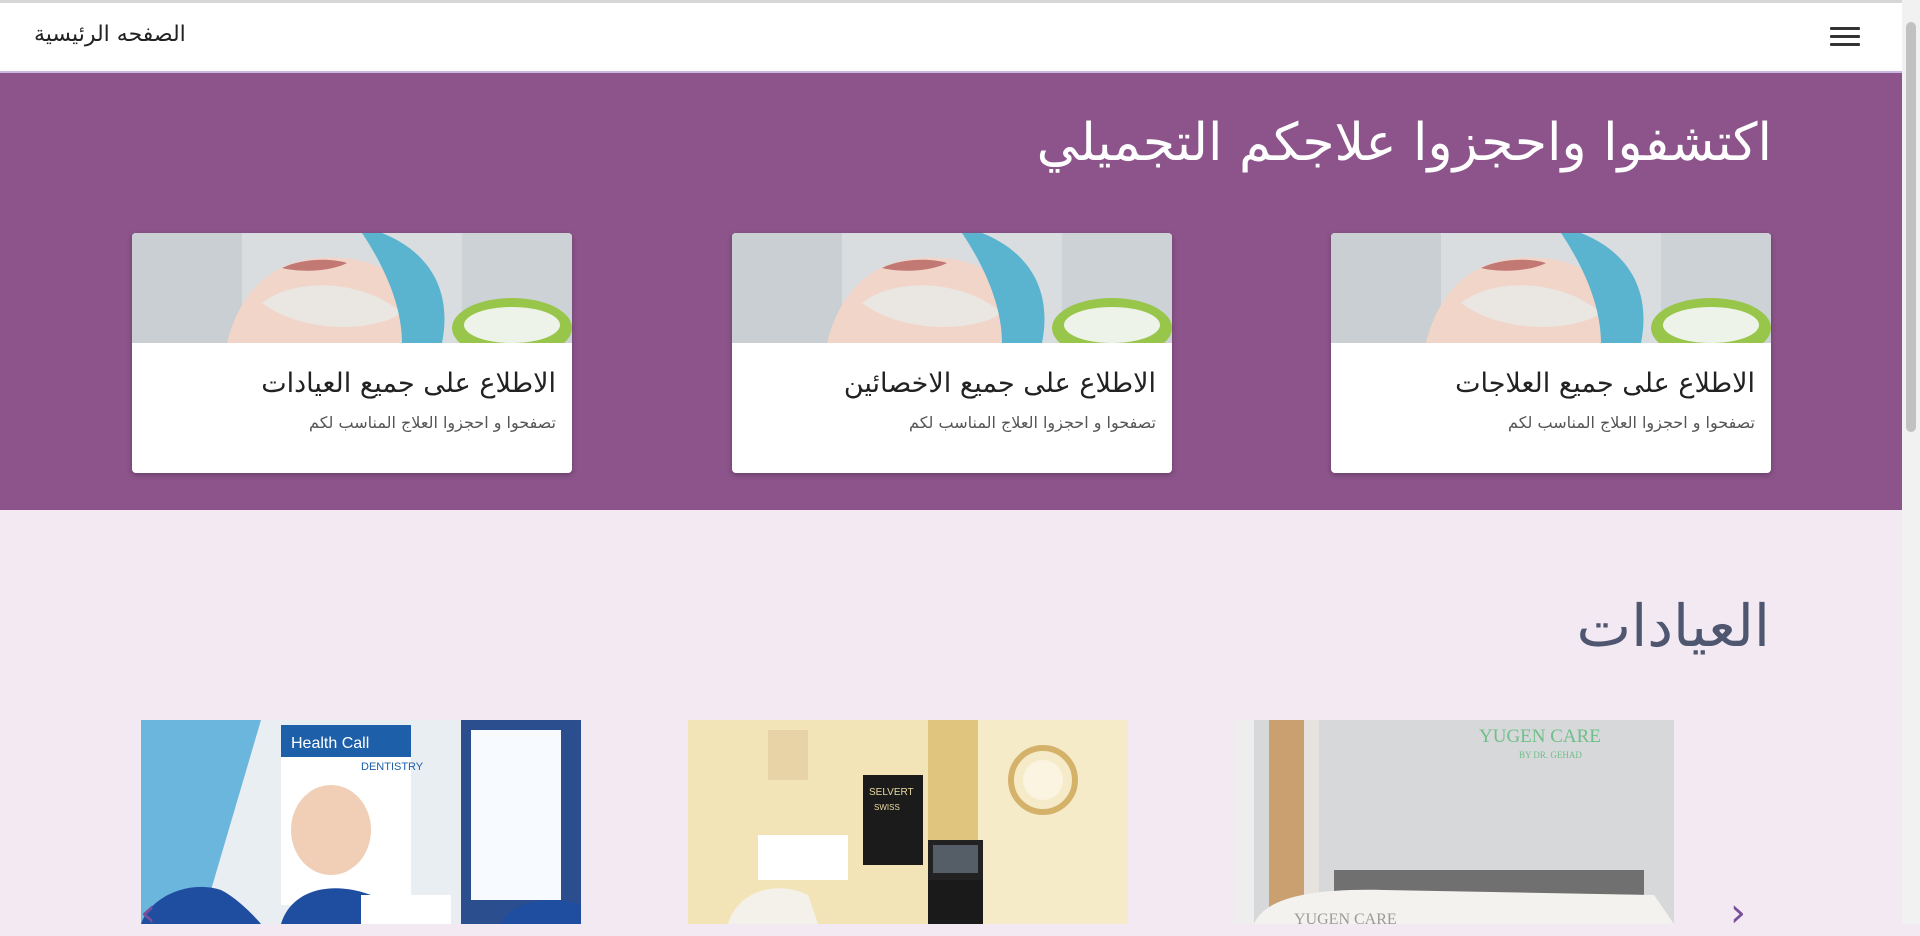  What do you see at coordinates (1605, 383) in the screenshot?
I see `card-title: الاطلاع على جميع العلاجات` at bounding box center [1605, 383].